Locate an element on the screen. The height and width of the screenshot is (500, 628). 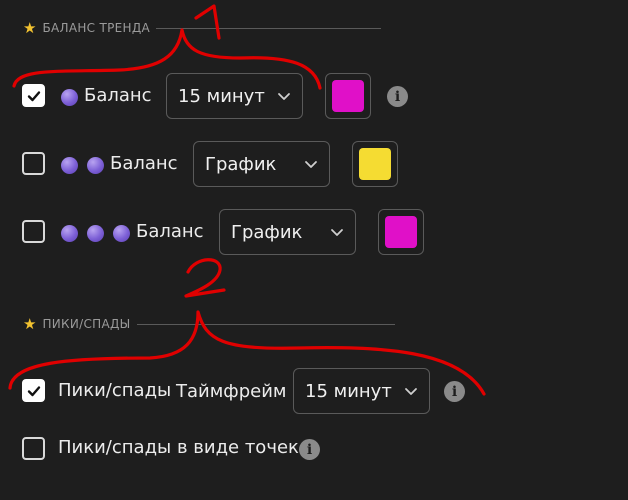
label-balance-3: Баланс is located at coordinates (170, 231).